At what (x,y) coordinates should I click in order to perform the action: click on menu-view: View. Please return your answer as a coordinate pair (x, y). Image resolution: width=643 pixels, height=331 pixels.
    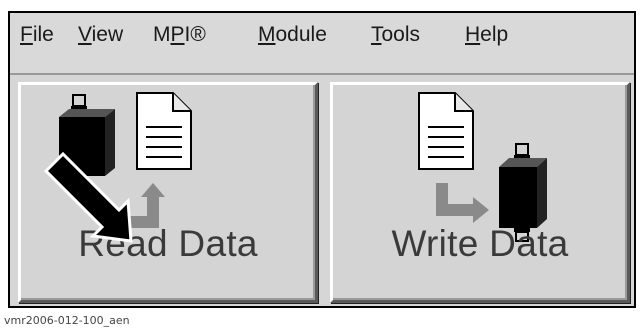
    Looking at the image, I should click on (100, 35).